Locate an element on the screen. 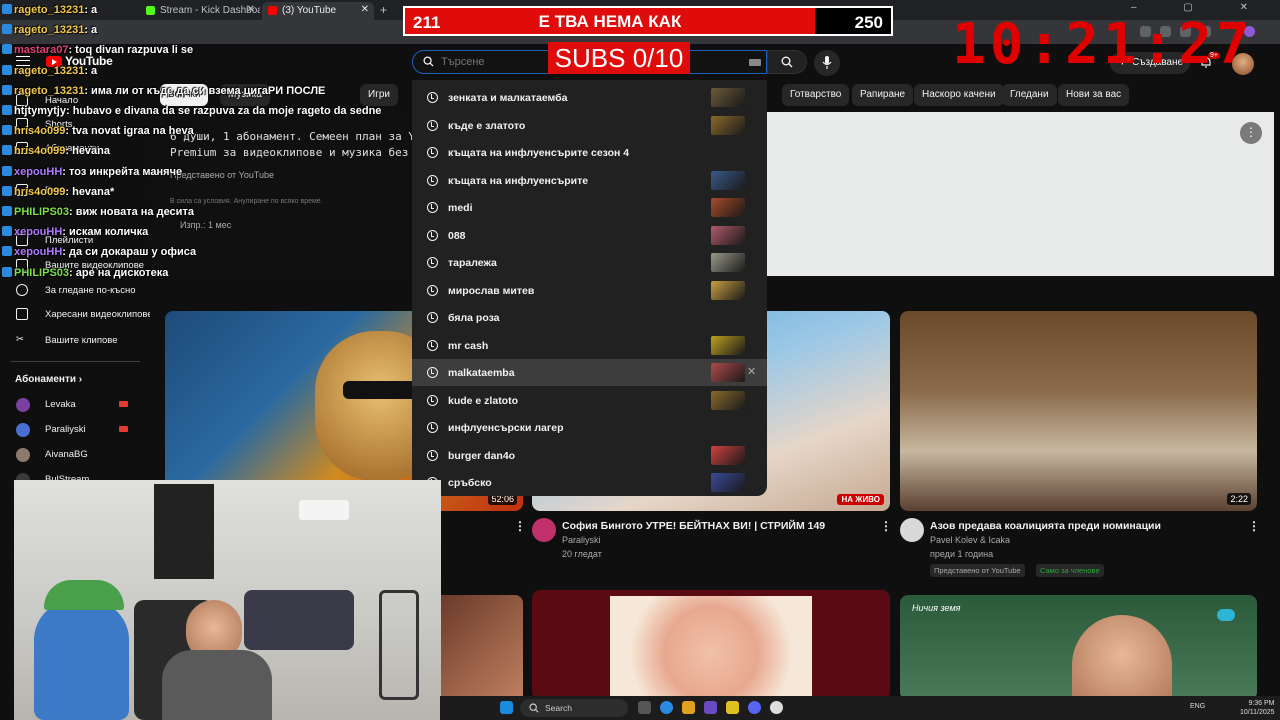  folder-icon is located at coordinates (732, 707).